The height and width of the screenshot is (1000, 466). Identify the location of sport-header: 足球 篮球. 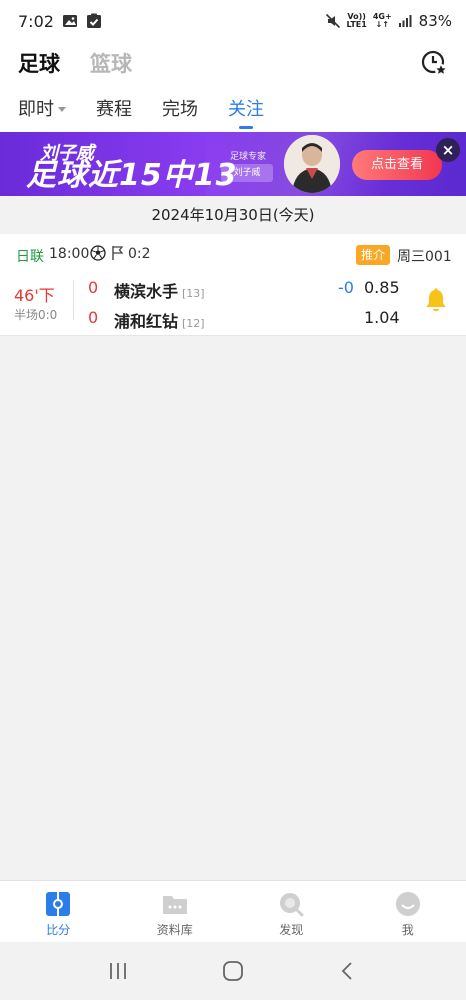
(233, 63).